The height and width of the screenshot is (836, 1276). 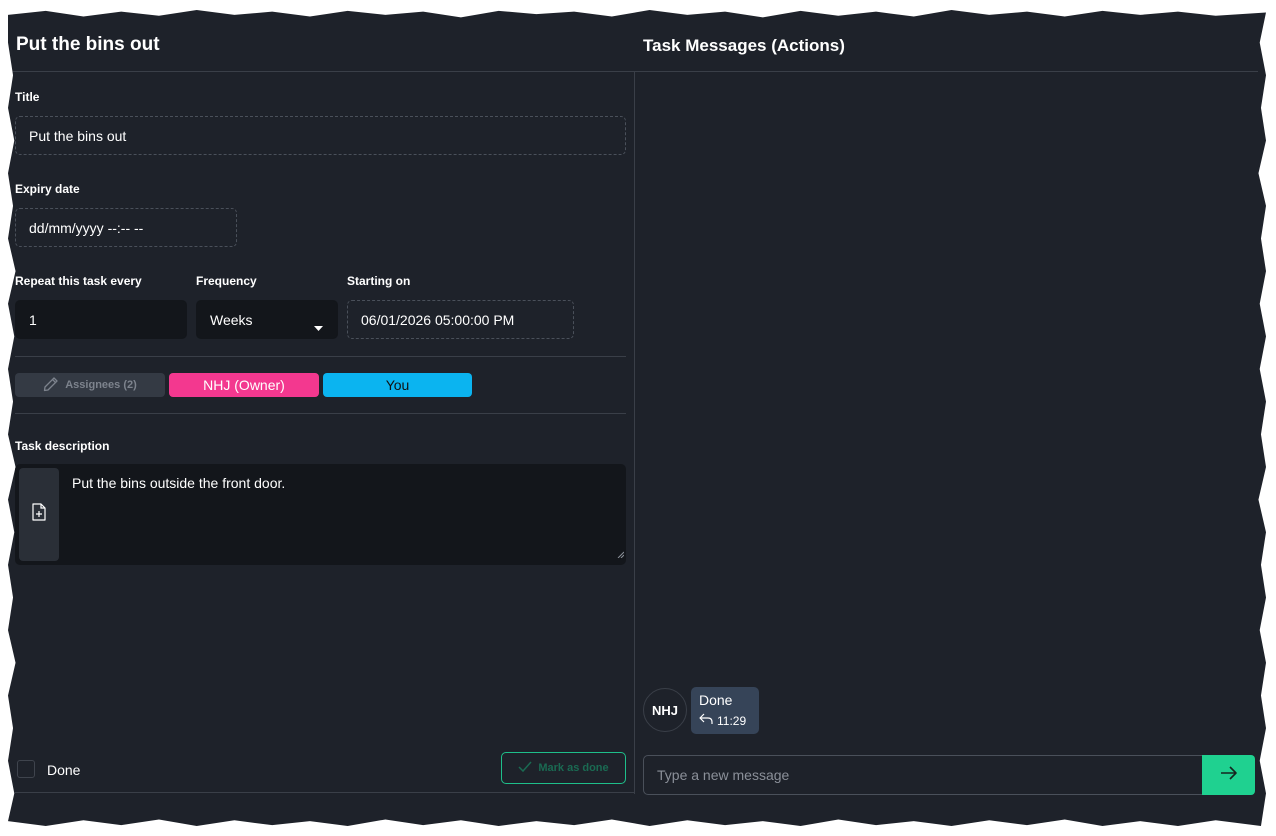 What do you see at coordinates (342, 483) in the screenshot?
I see `description-textarea: Put the bins outside the front door.` at bounding box center [342, 483].